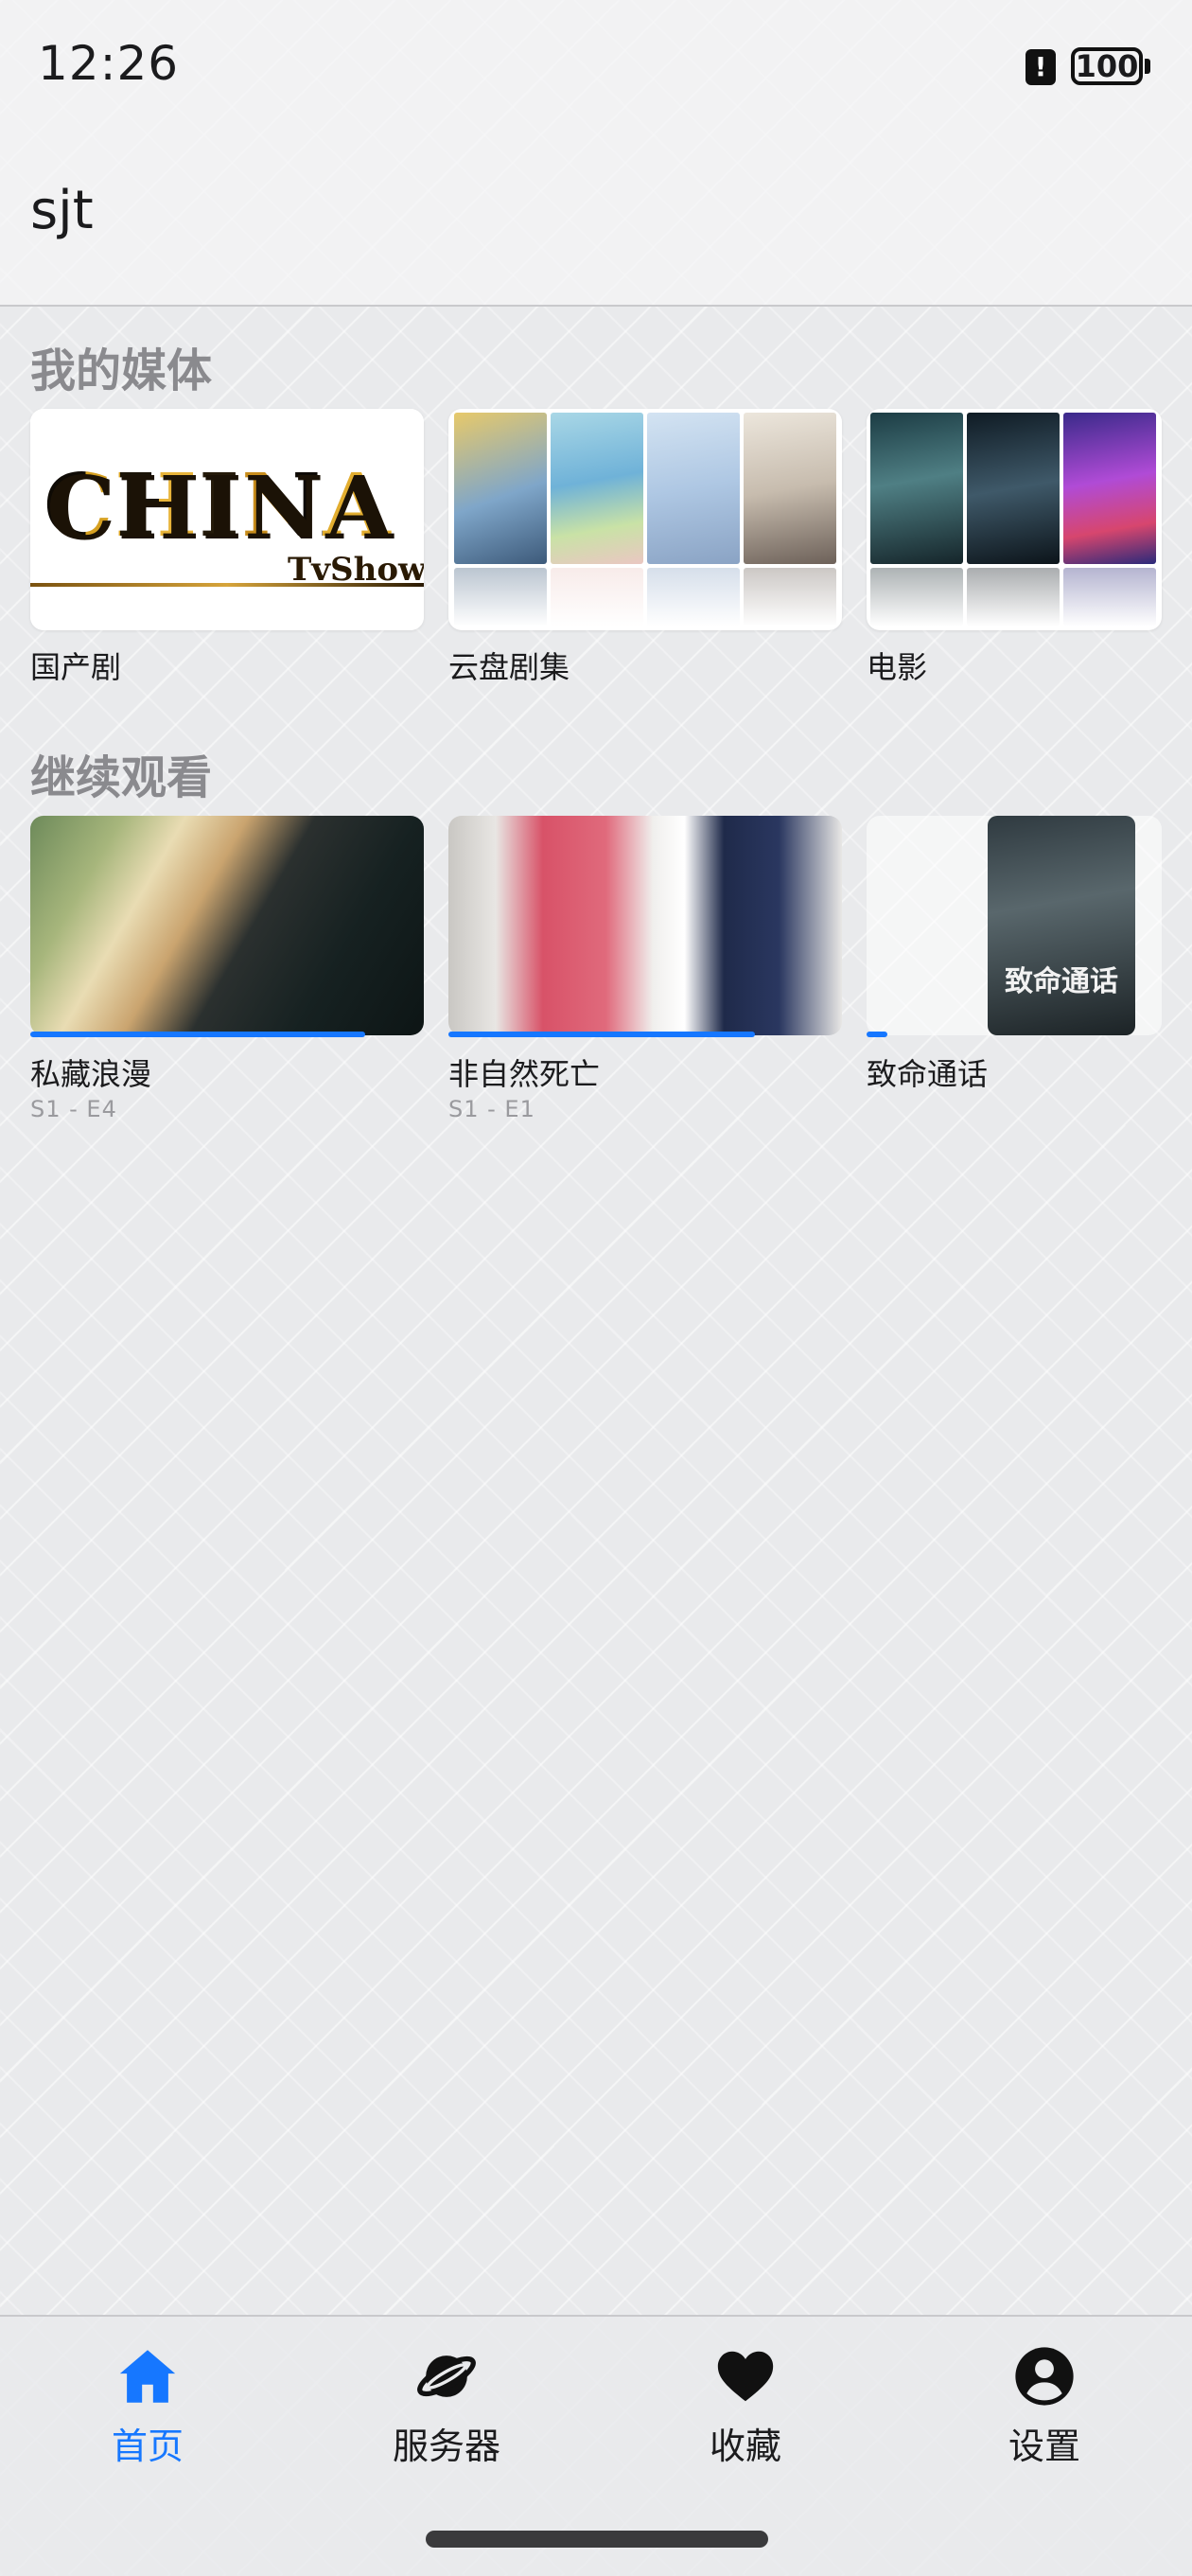  What do you see at coordinates (524, 1072) in the screenshot?
I see `continue-watching-item-title: 非自然死亡` at bounding box center [524, 1072].